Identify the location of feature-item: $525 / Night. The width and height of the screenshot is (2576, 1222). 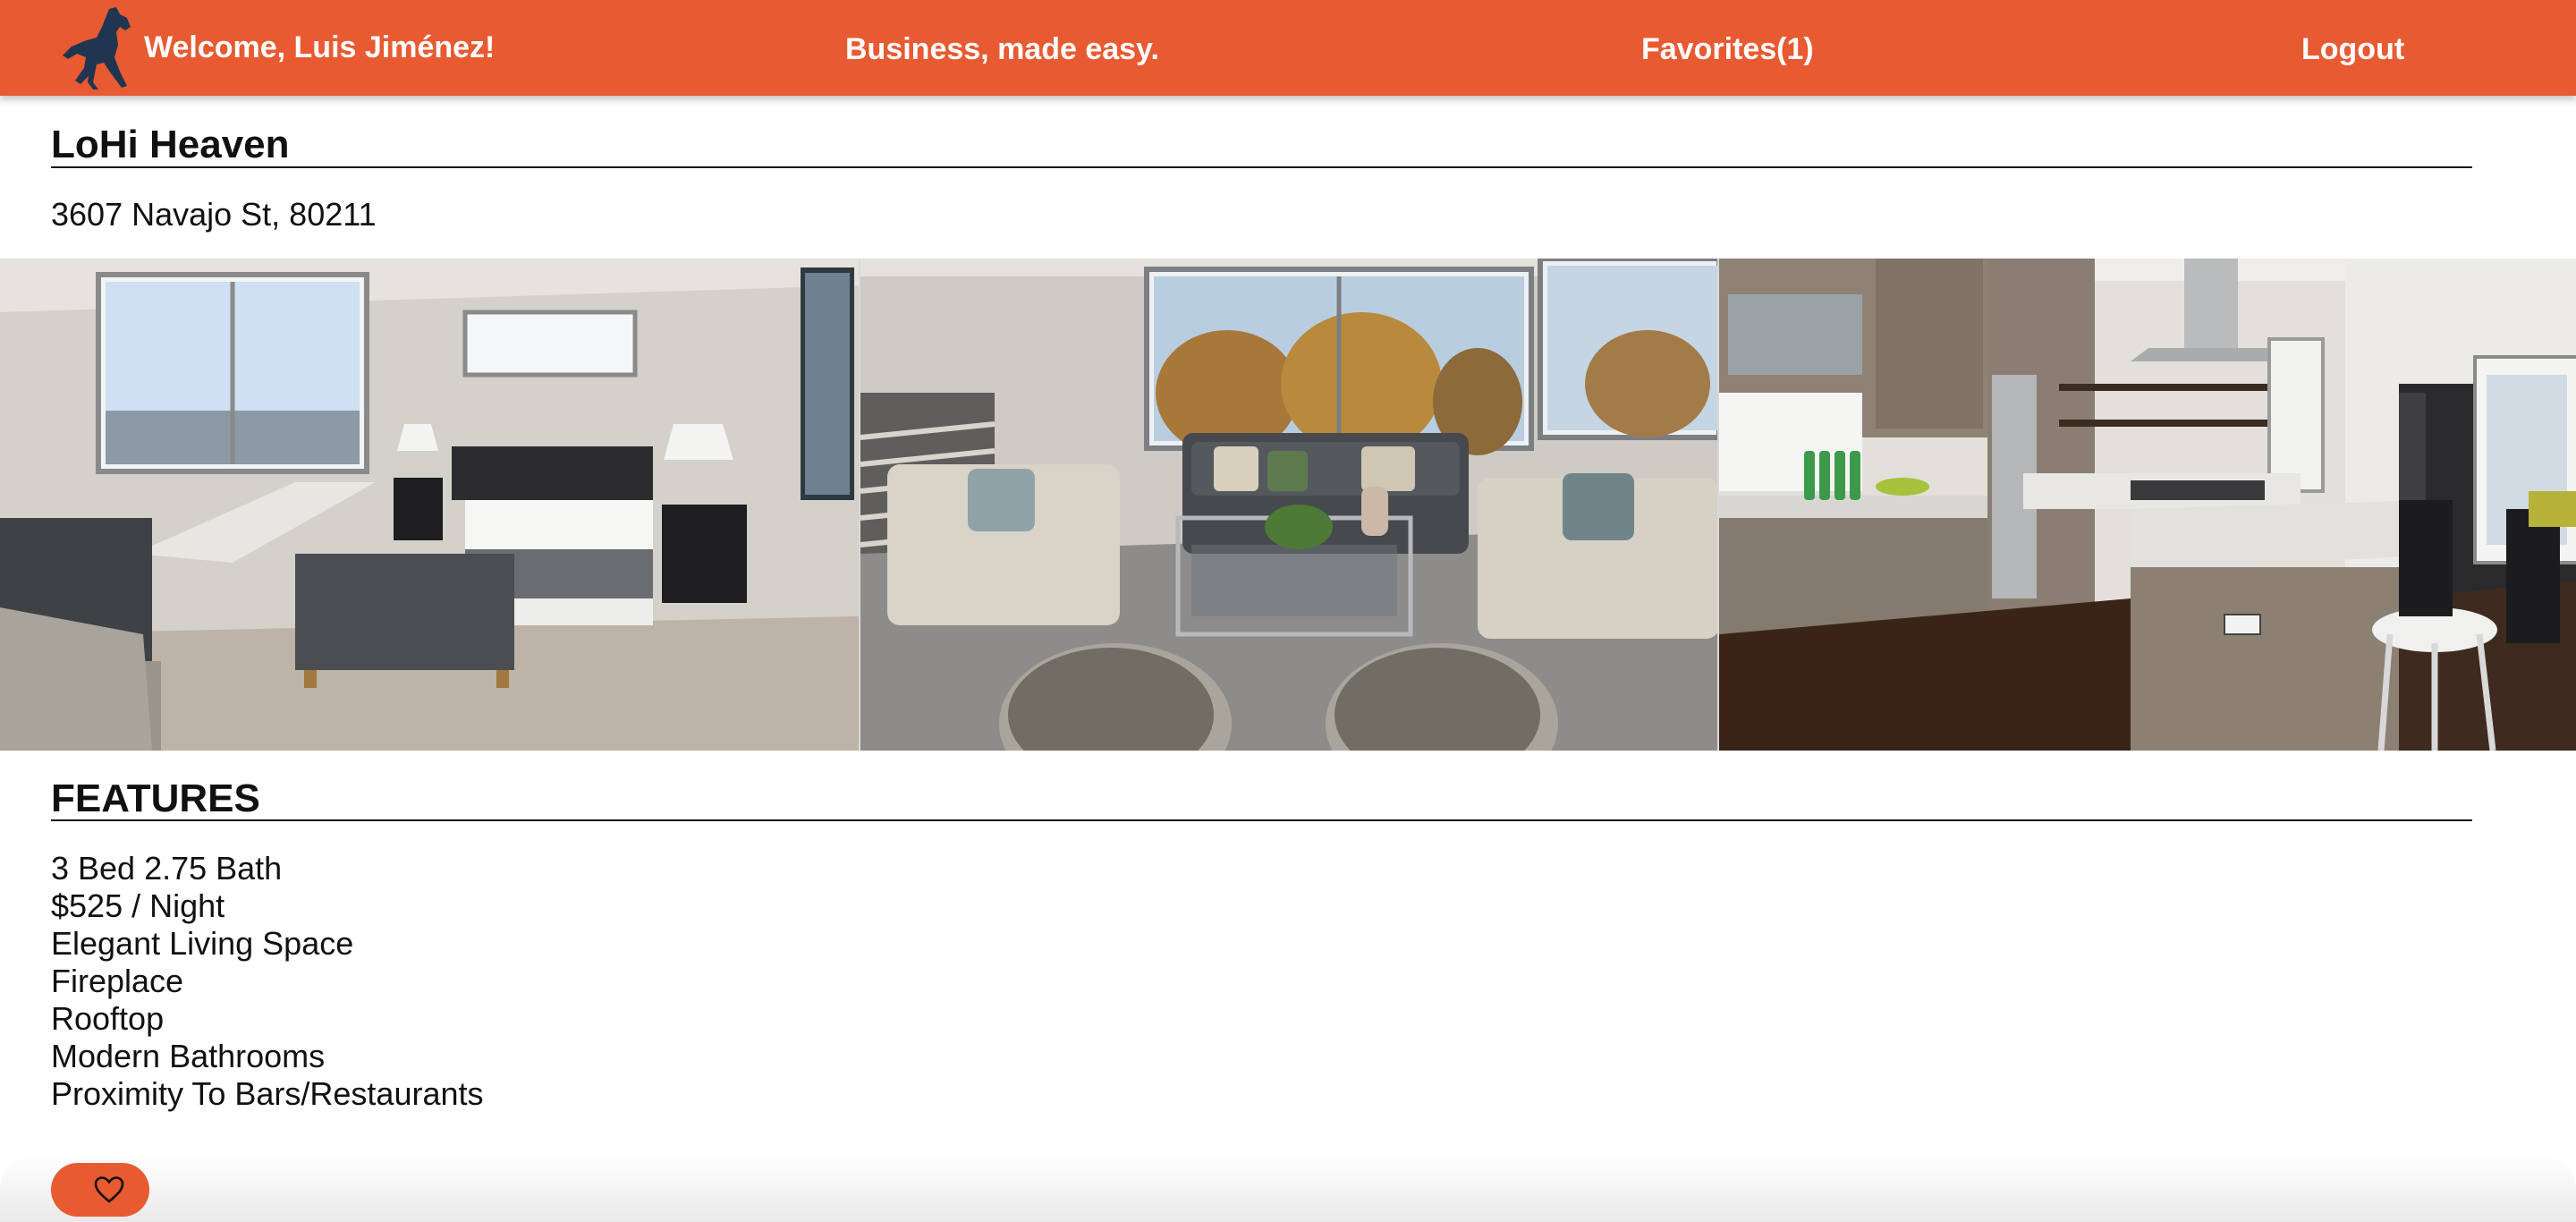
(138, 905).